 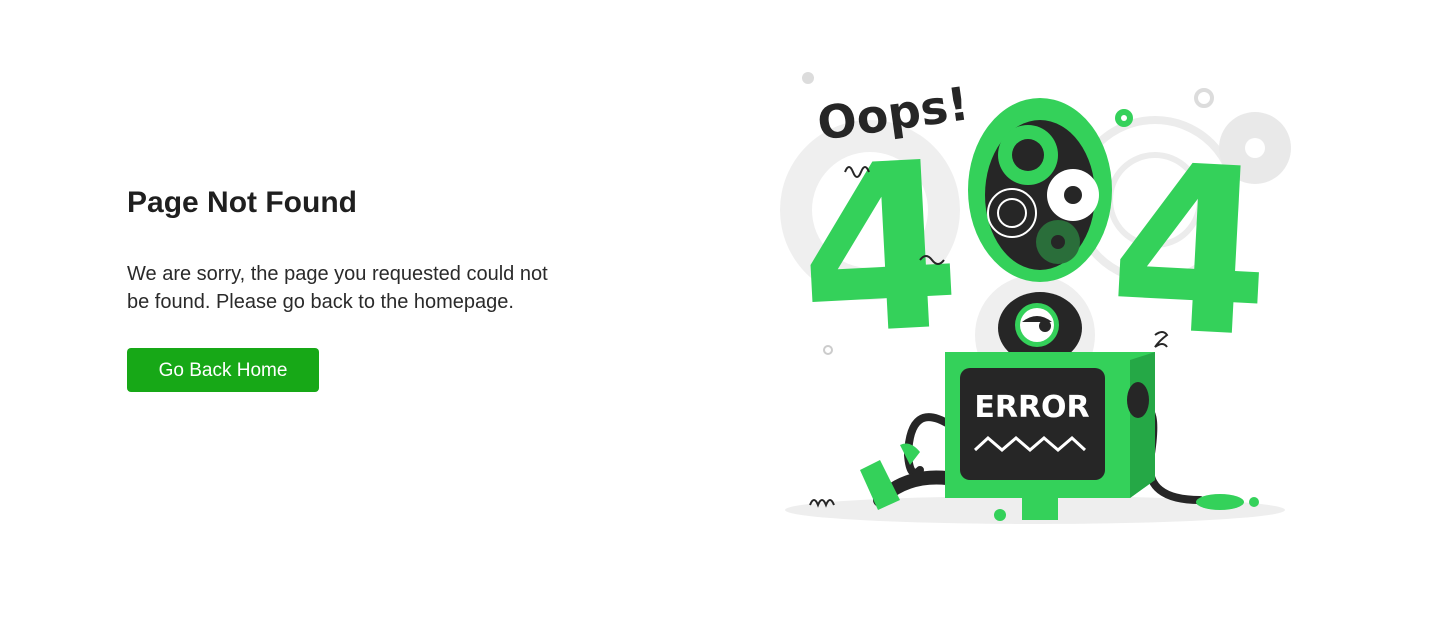 I want to click on monitor-stand, so click(x=1040, y=500).